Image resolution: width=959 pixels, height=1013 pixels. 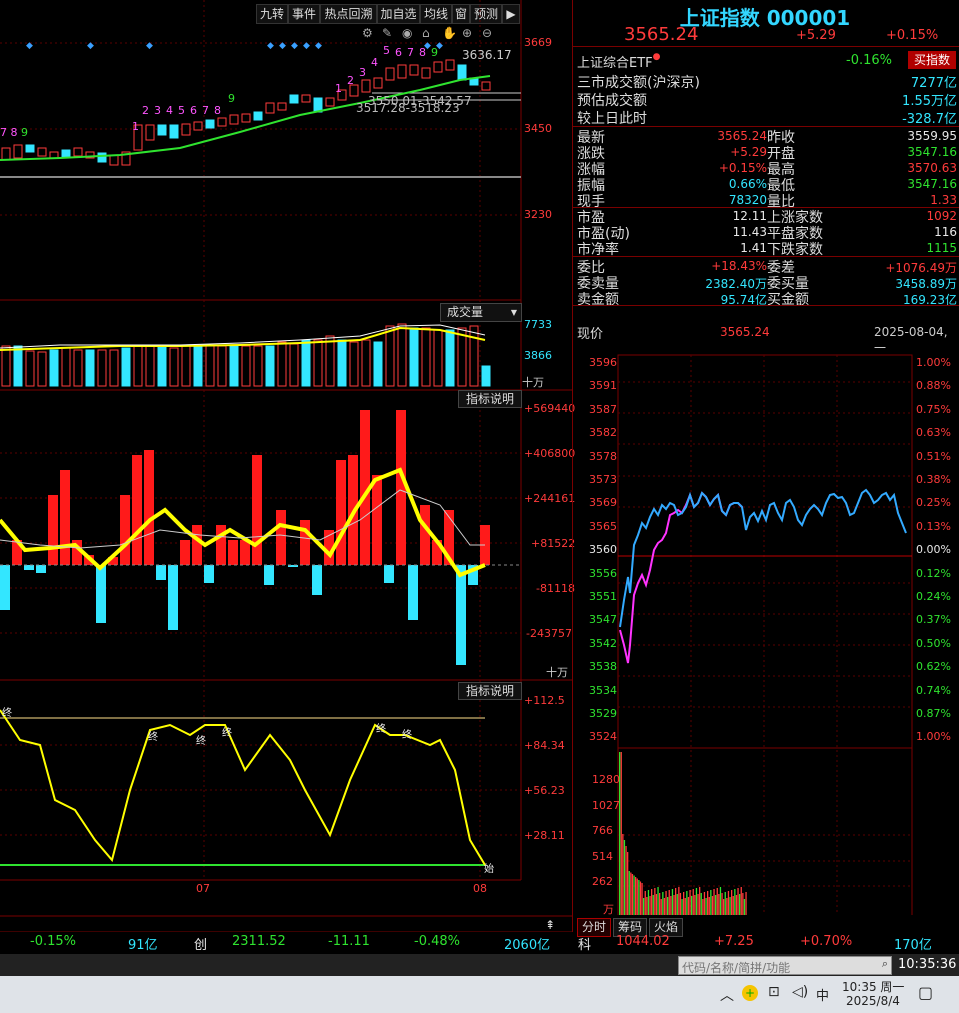 I want to click on price-axis-label: 3582, so click(x=603, y=433).